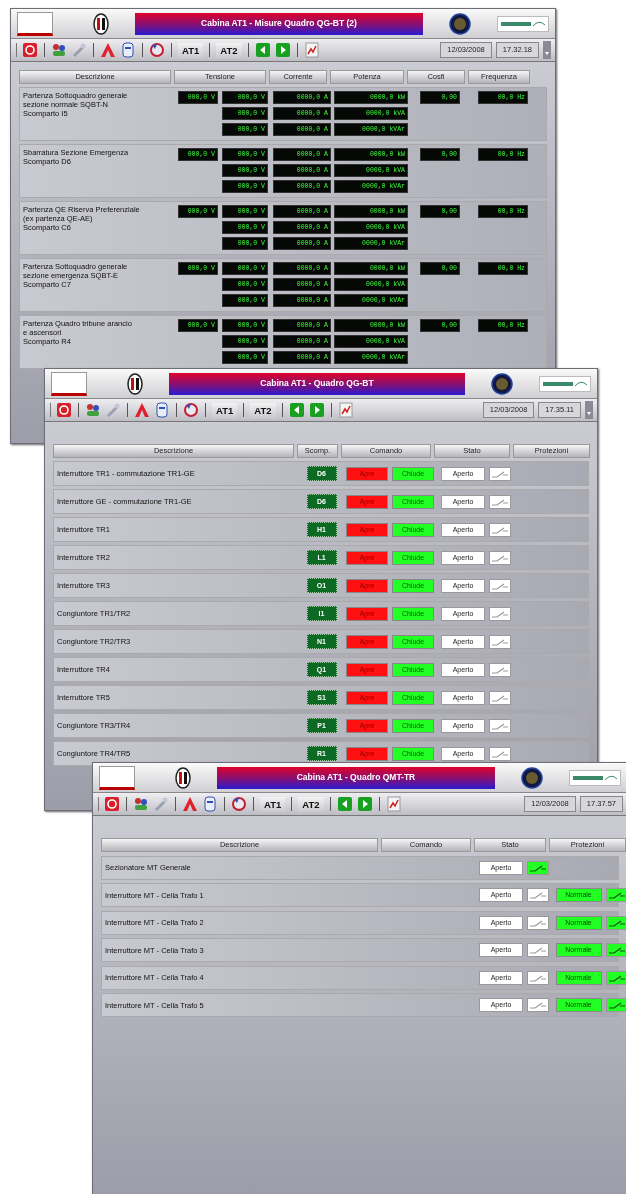 The height and width of the screenshot is (1194, 626). I want to click on window-title: Cabina AT1 - Quadro QMT-TR, so click(356, 777).